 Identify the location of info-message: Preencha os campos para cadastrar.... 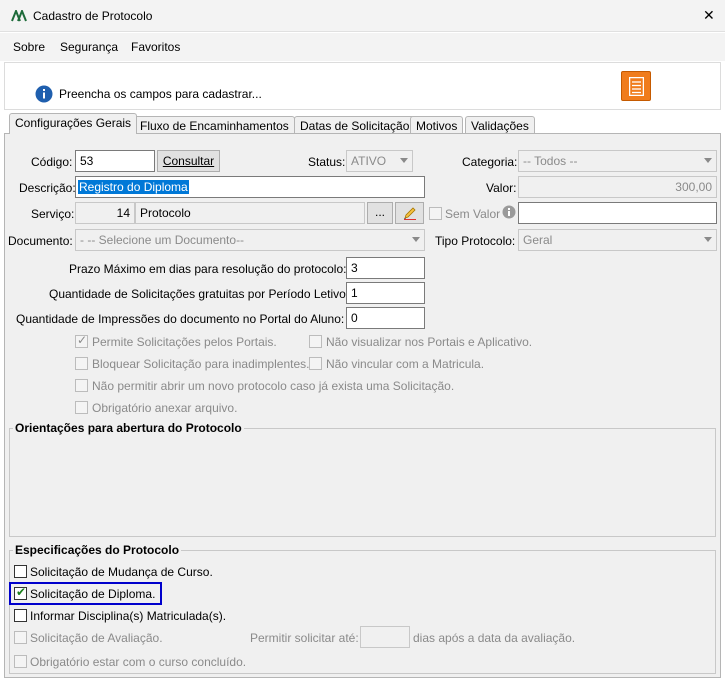
(160, 94).